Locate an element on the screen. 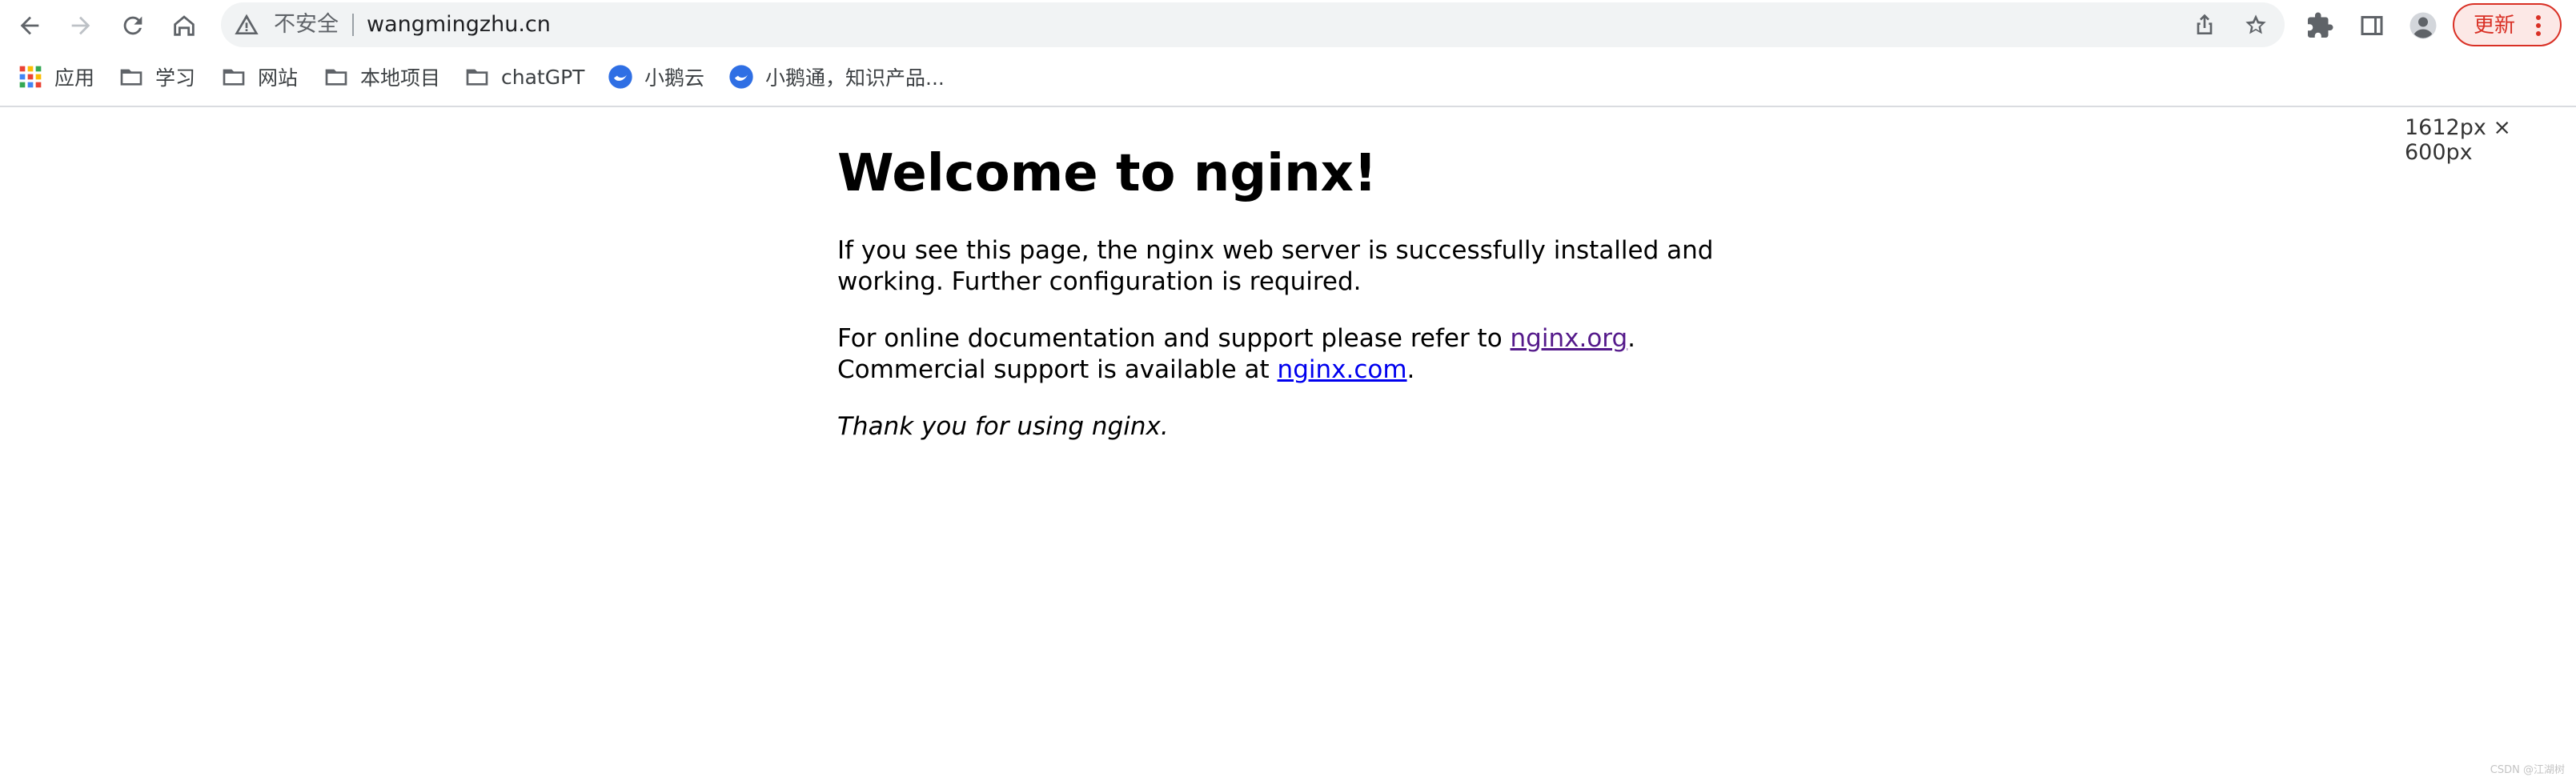  side-panel-icon is located at coordinates (2372, 25).